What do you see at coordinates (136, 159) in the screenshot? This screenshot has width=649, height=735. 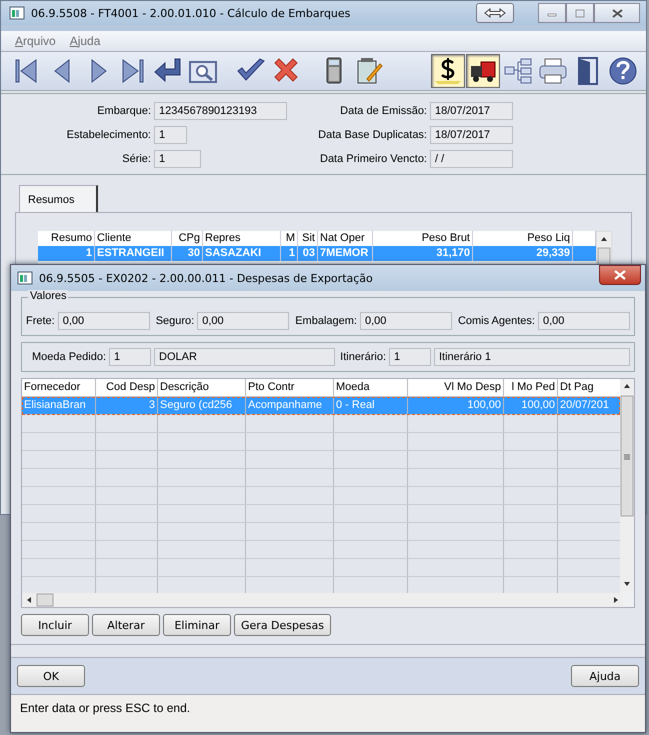 I see `field-label: Série:` at bounding box center [136, 159].